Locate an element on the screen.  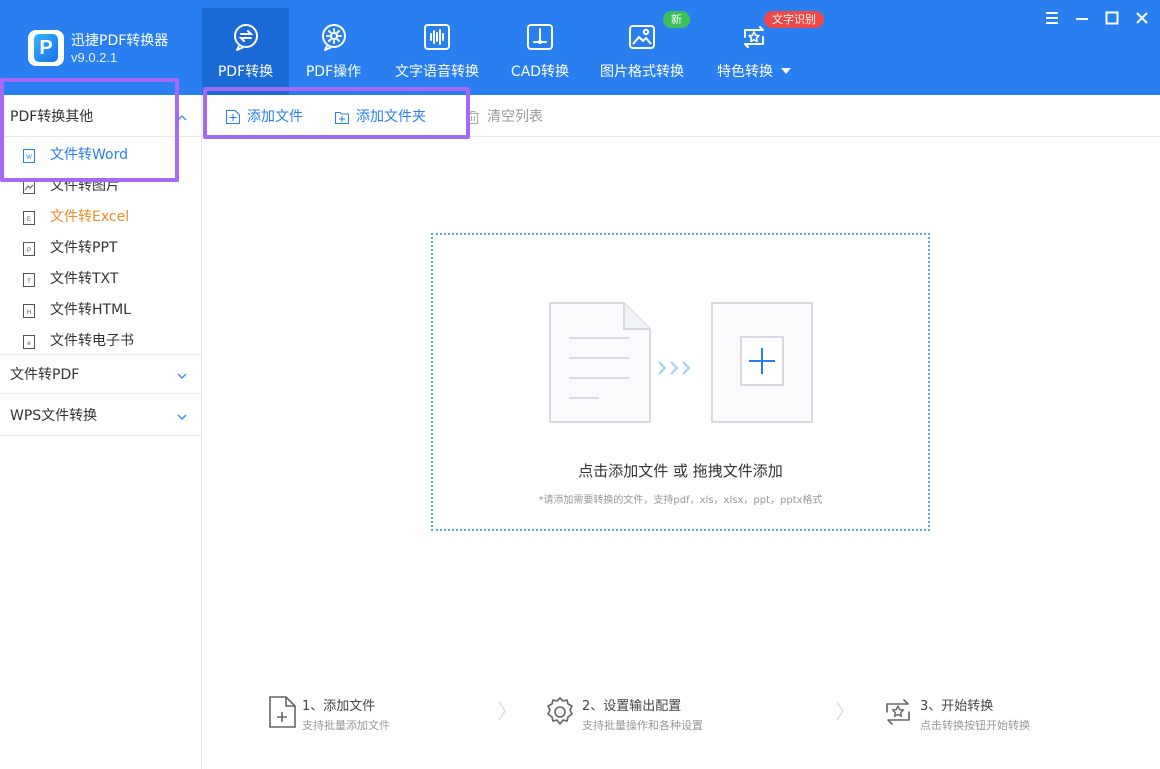
close-icon is located at coordinates (1142, 18).